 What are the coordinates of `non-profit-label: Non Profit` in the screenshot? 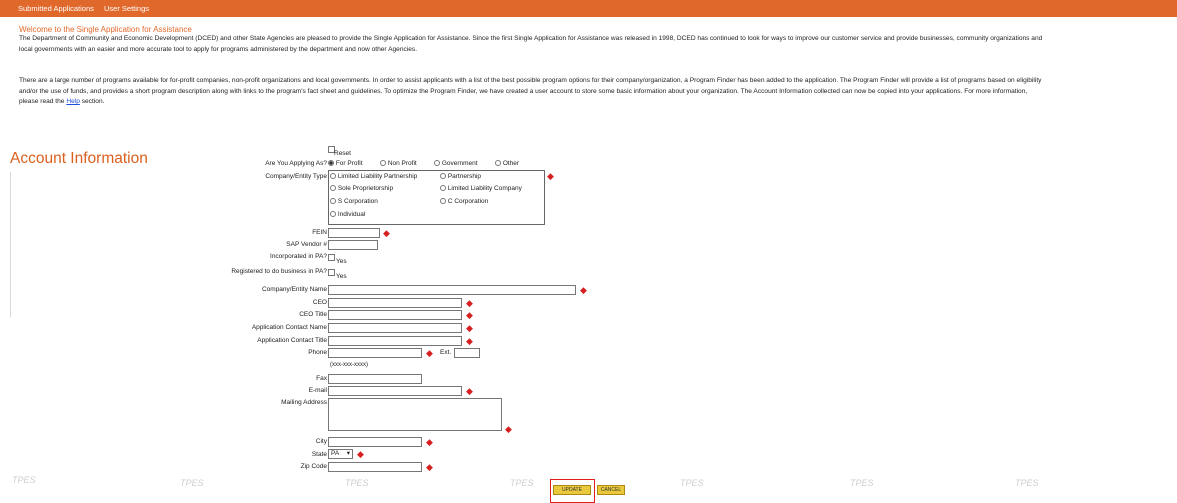 It's located at (402, 163).